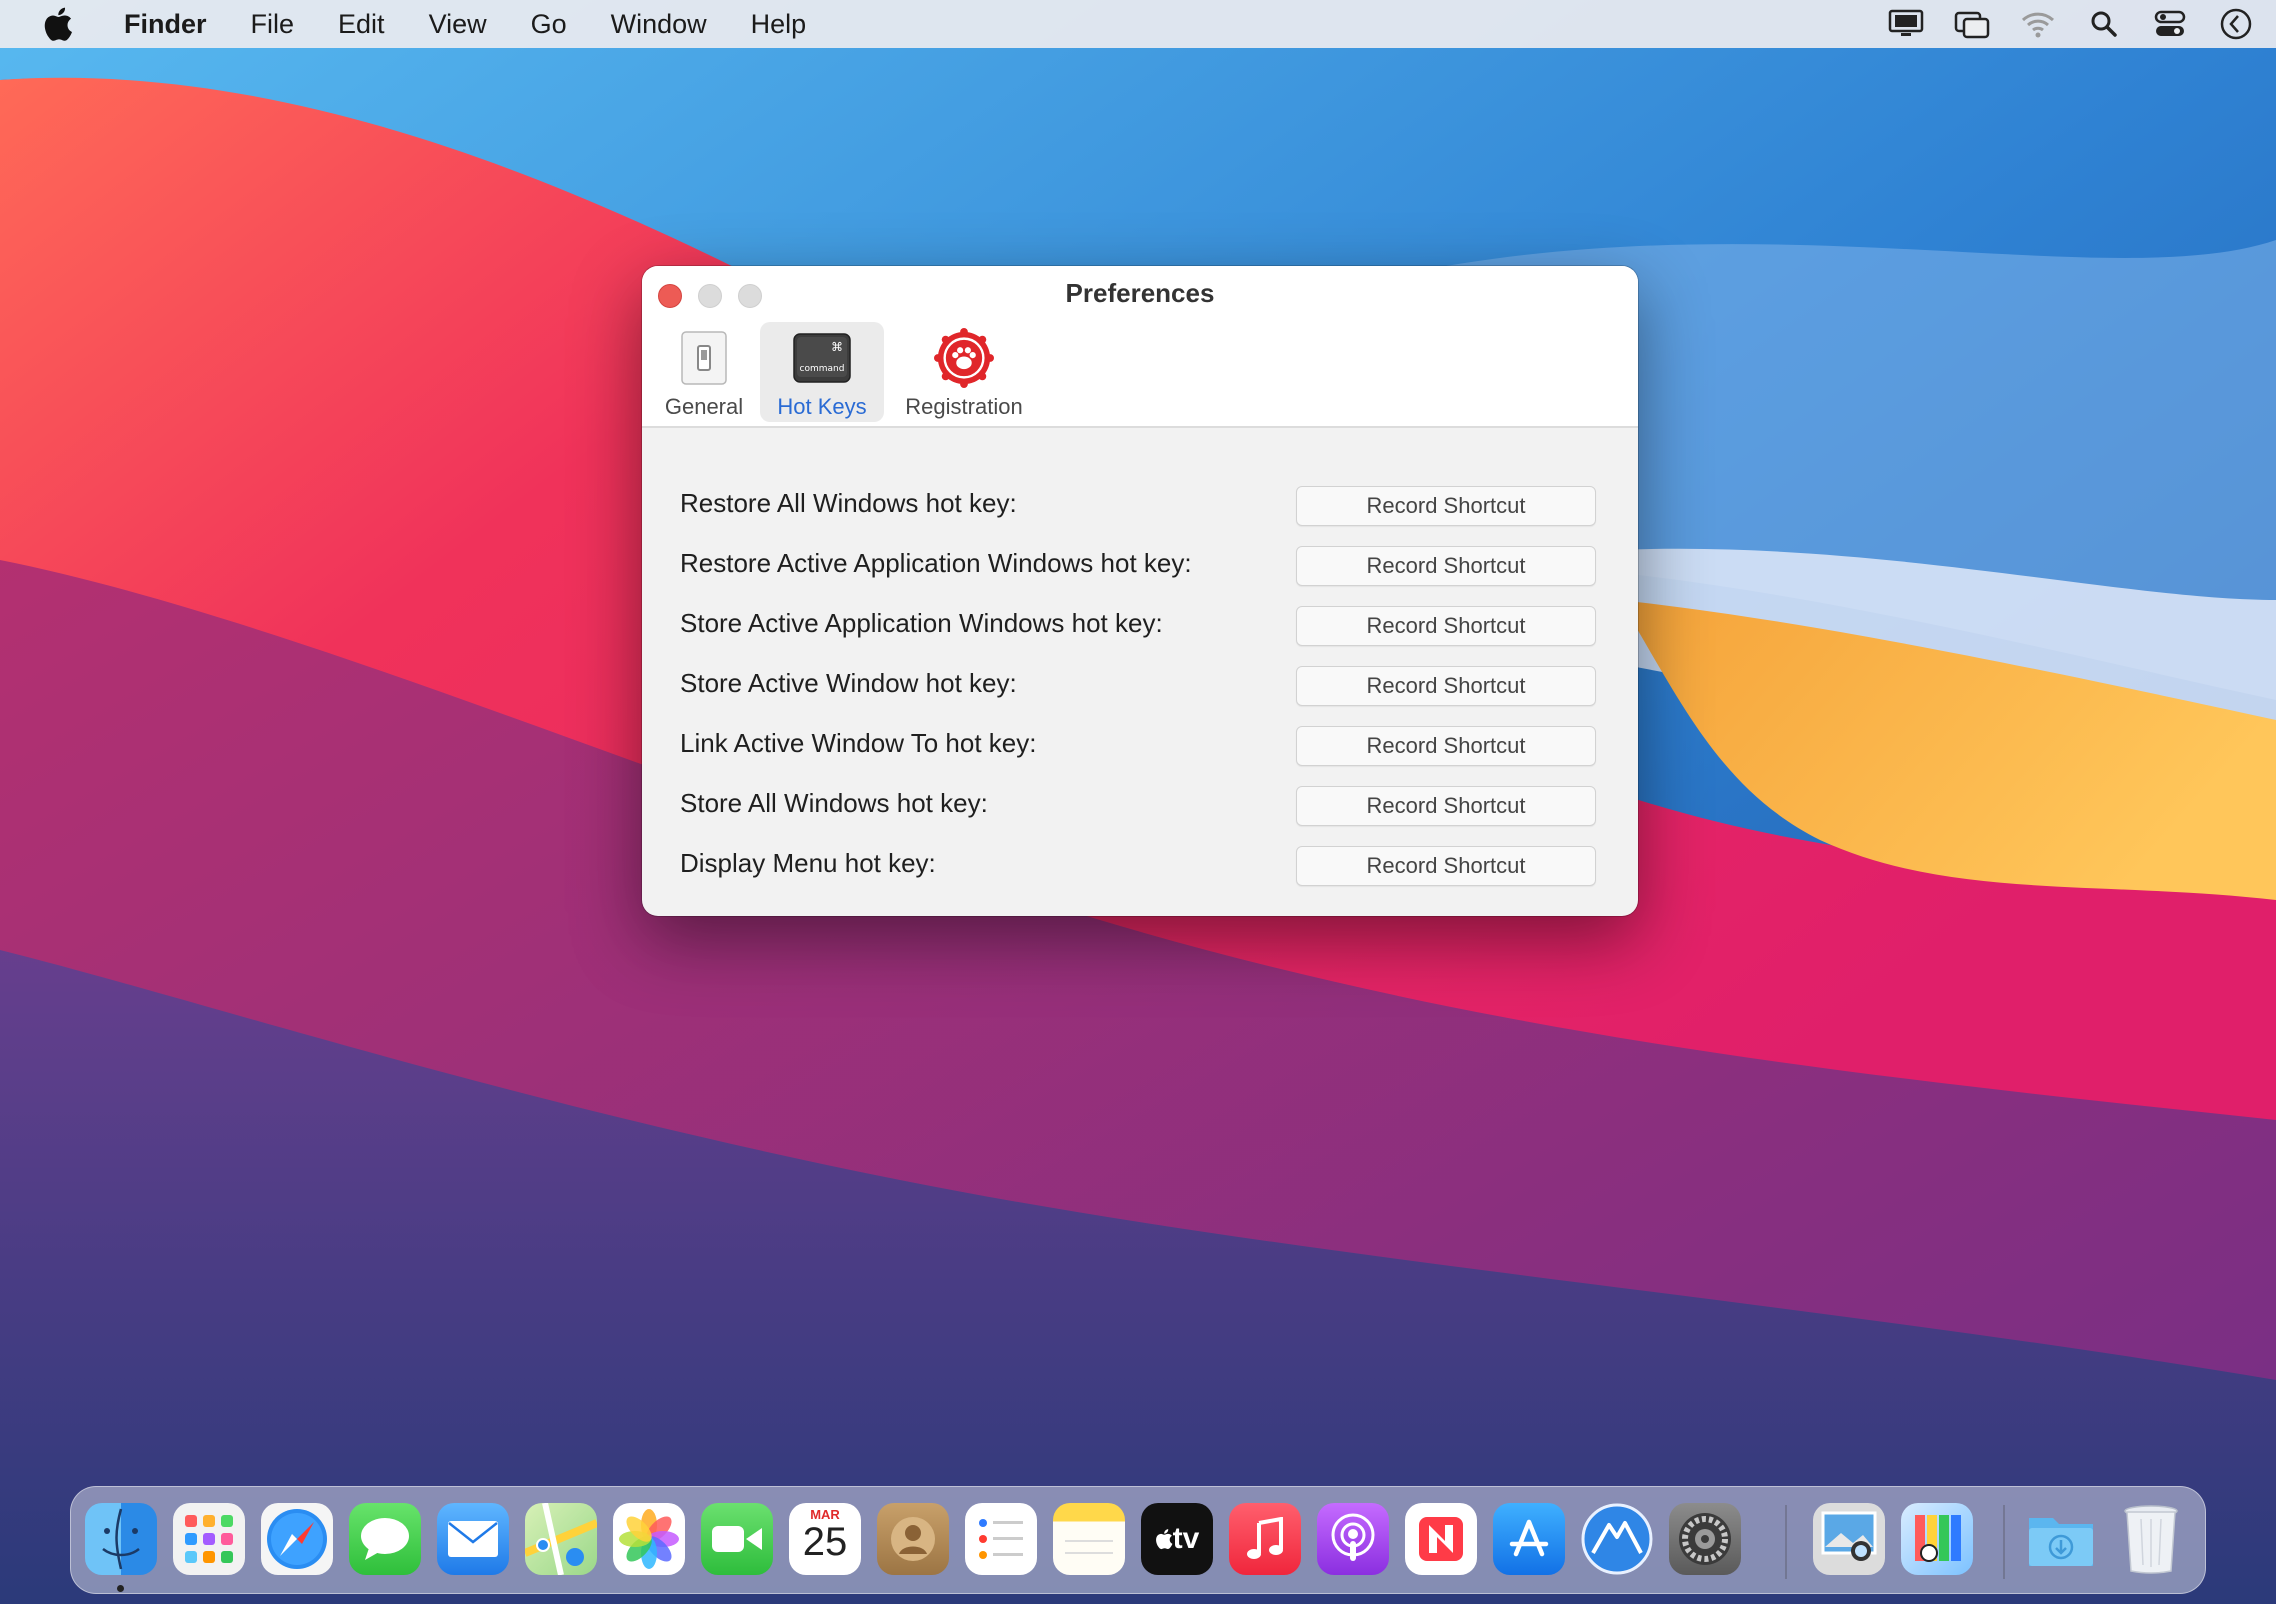 This screenshot has width=2276, height=1604. I want to click on window-title: Preferences, so click(1140, 293).